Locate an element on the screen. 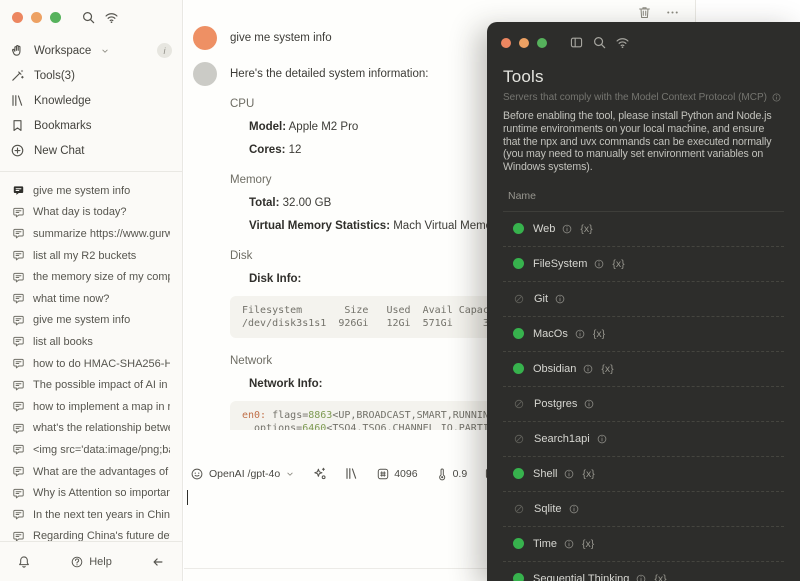 This screenshot has width=800, height=581. tool-row: Time {x} is located at coordinates (643, 544).